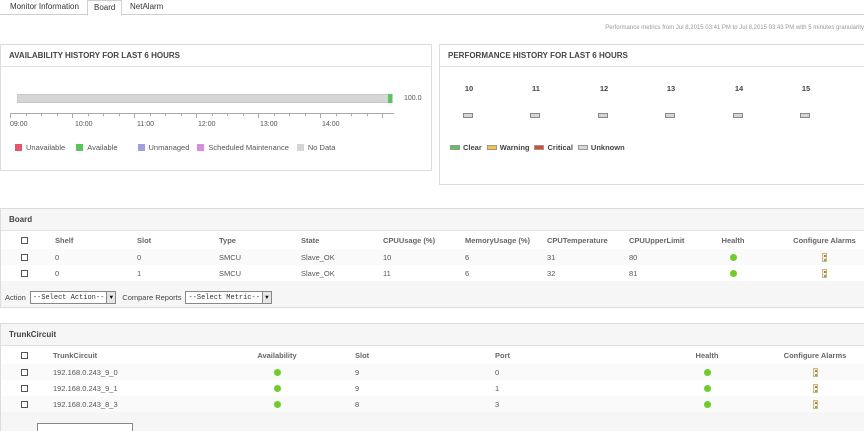 This screenshot has width=864, height=431. Describe the element at coordinates (80, 147) in the screenshot. I see `available-swatch` at that location.